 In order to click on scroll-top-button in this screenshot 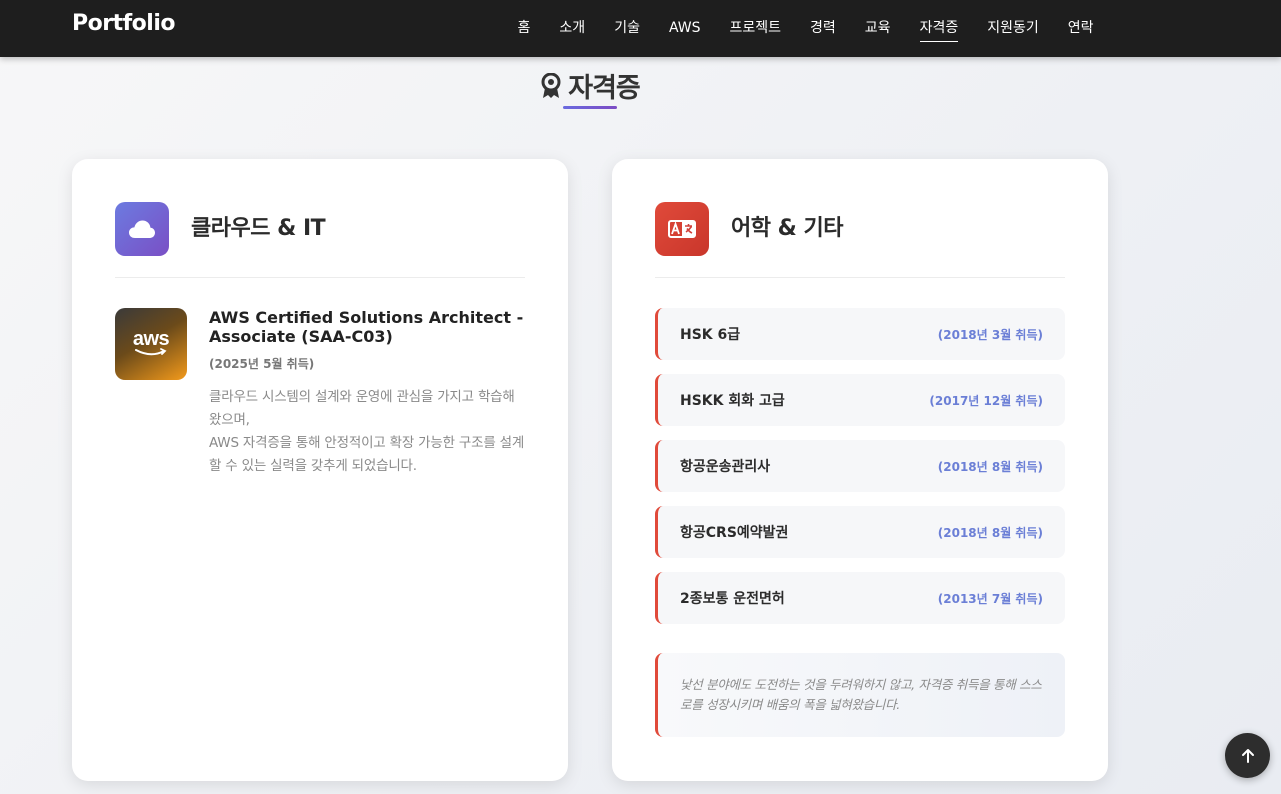, I will do `click(1247, 755)`.